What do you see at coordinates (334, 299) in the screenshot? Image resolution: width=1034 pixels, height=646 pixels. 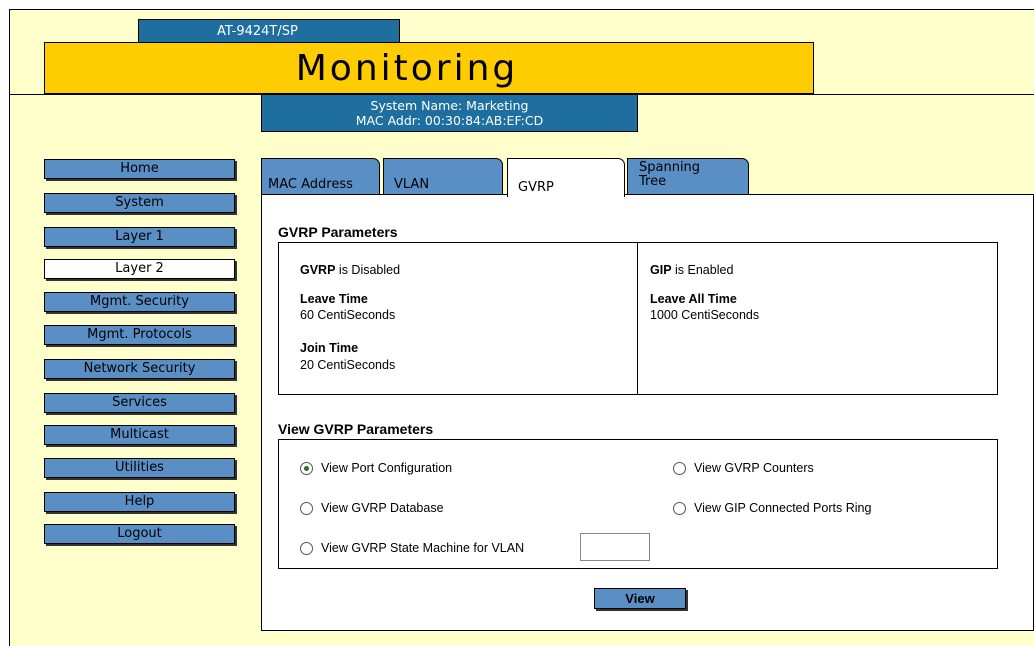 I see `leave-time-label: Leave Time` at bounding box center [334, 299].